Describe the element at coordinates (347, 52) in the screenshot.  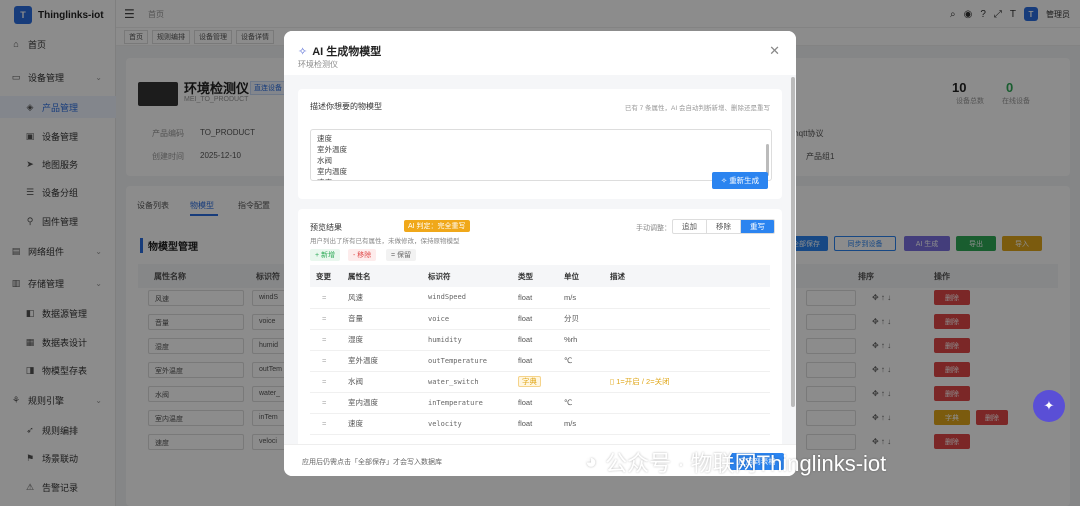
I see `dialog-title: AI 生成物模型` at that location.